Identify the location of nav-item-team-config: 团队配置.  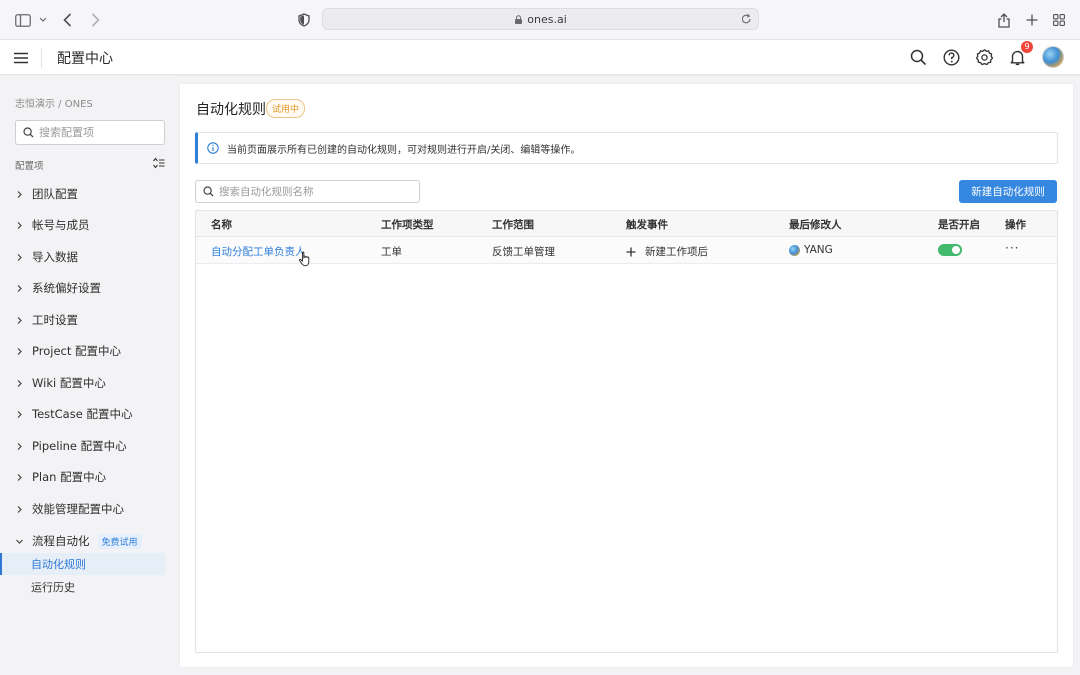
(46, 194).